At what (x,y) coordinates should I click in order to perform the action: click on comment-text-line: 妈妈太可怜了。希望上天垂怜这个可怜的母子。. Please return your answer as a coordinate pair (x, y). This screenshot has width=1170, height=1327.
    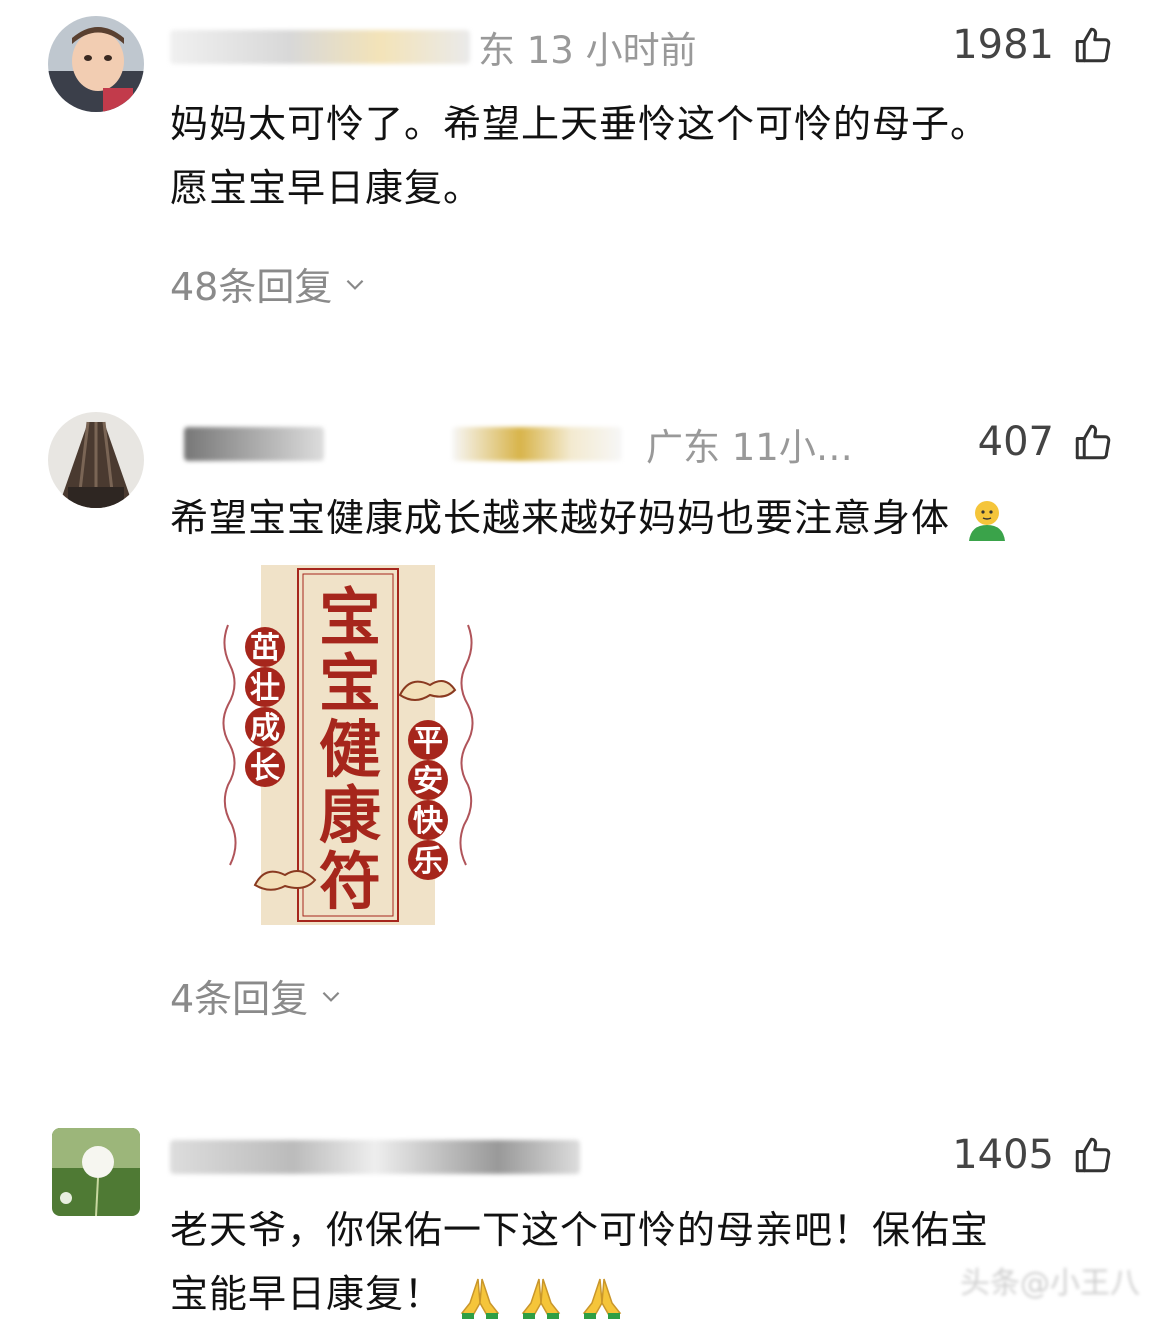
    Looking at the image, I should click on (580, 124).